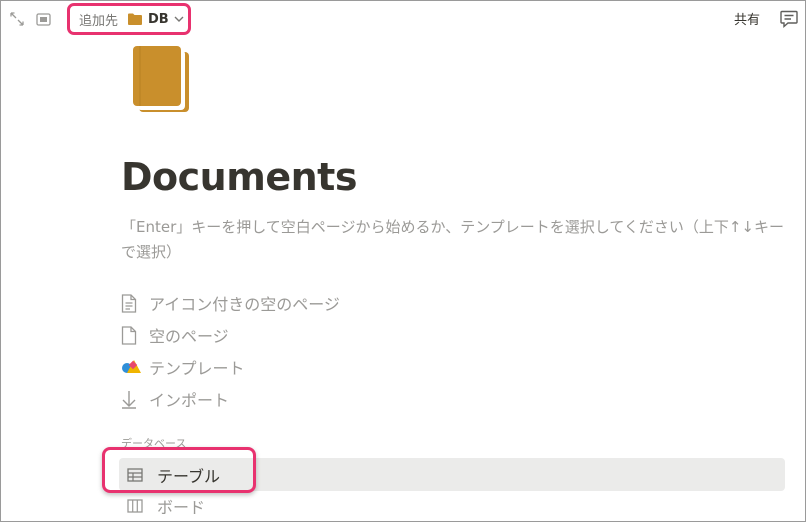 The image size is (806, 522). Describe the element at coordinates (161, 79) in the screenshot. I see `book-icon` at that location.